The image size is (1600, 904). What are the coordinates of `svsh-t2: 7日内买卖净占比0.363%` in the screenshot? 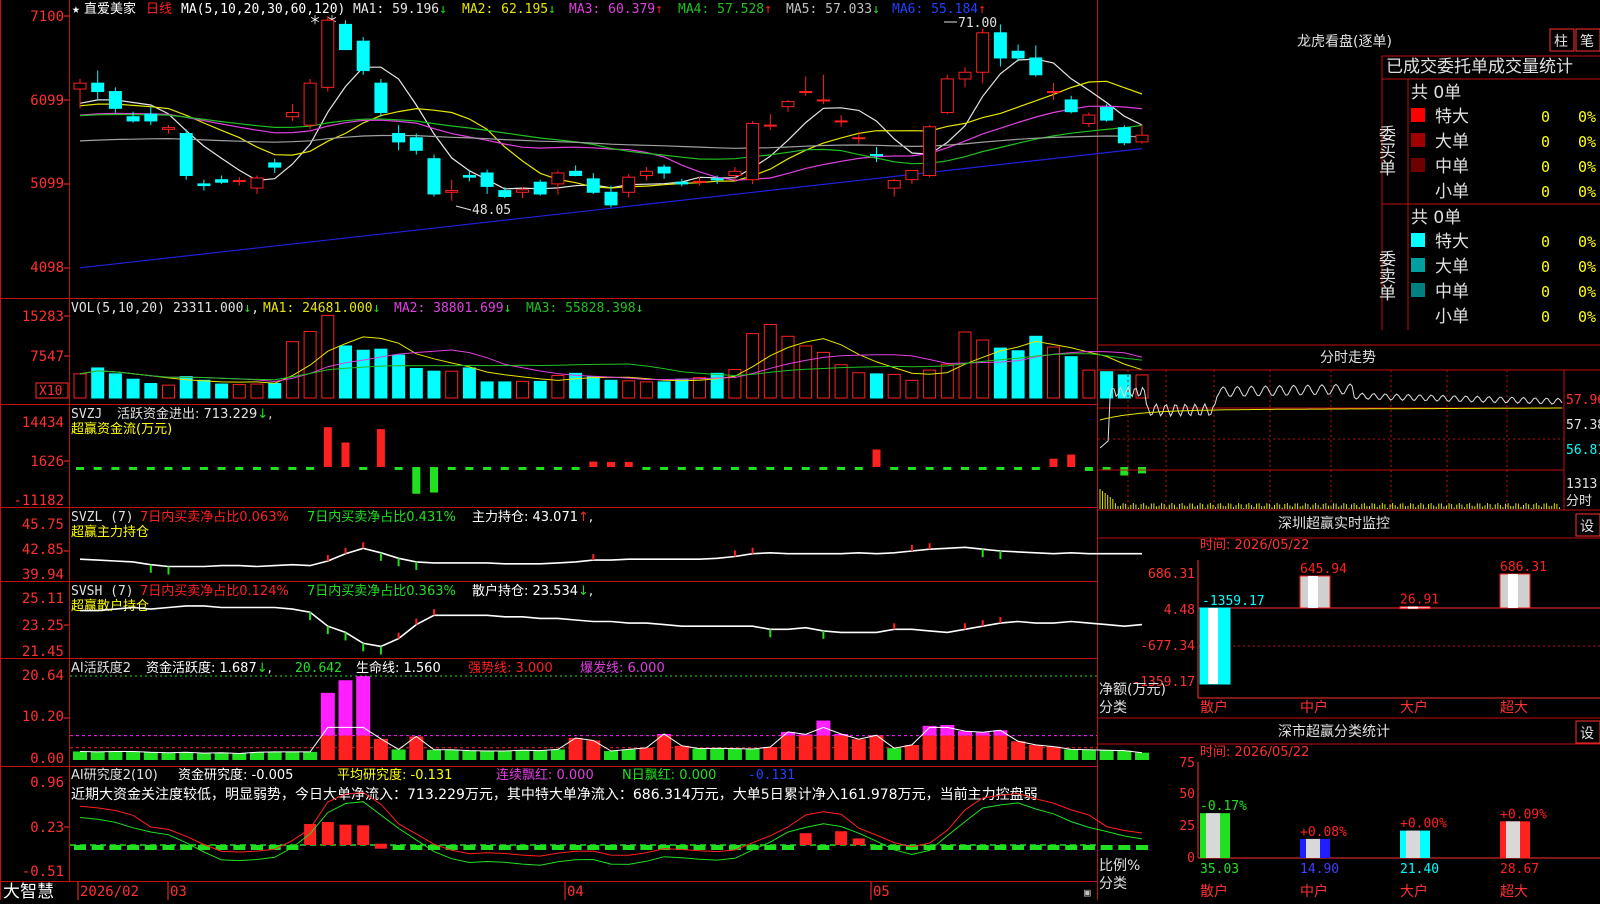 It's located at (381, 591).